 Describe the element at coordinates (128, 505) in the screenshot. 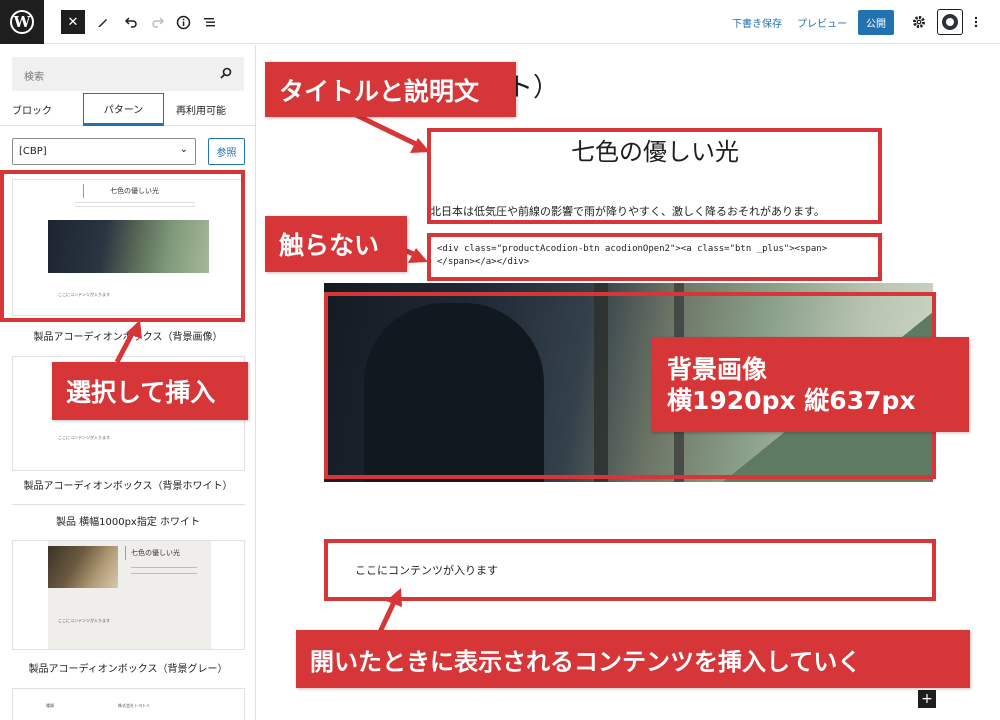

I see `pattern-preview-width` at that location.